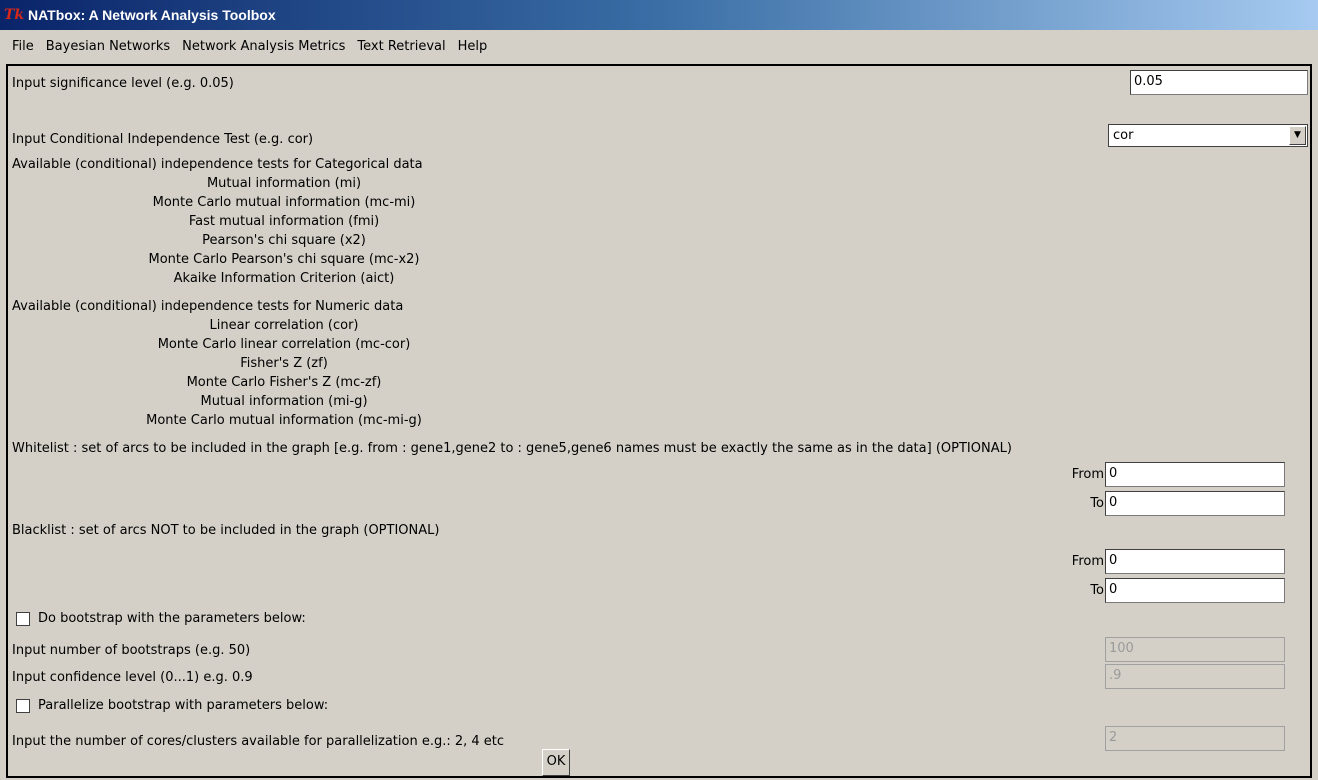 The width and height of the screenshot is (1318, 780). I want to click on blacklist-to-label: To, so click(1097, 590).